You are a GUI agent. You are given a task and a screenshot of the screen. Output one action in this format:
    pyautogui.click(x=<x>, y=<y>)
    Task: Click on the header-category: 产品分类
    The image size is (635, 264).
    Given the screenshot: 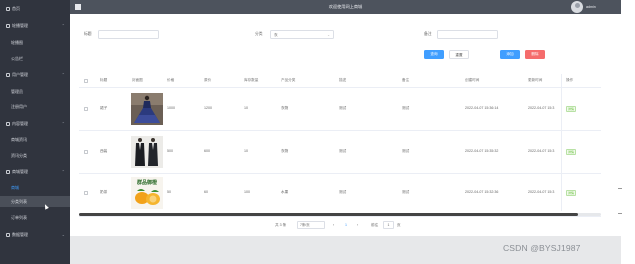 What is the action you would take?
    pyautogui.click(x=288, y=80)
    